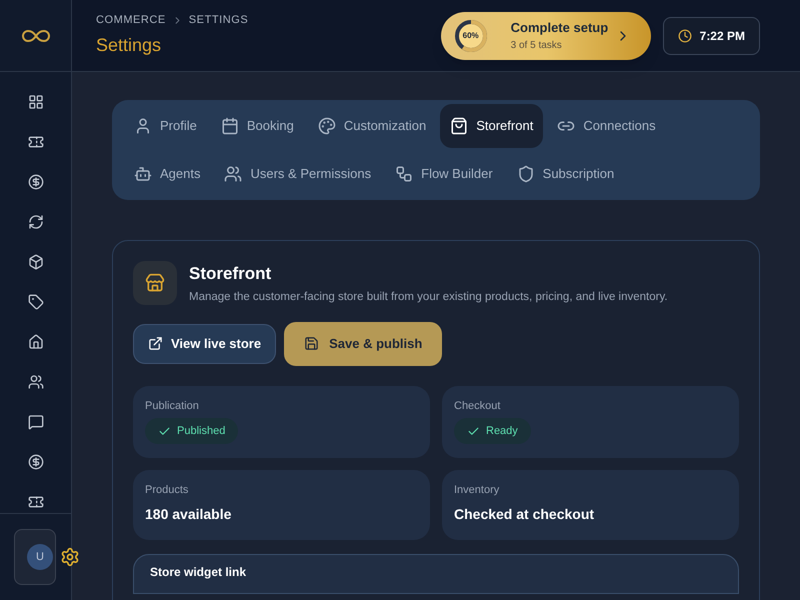 Image resolution: width=800 pixels, height=600 pixels. I want to click on publish-button: Save & publish, so click(363, 344).